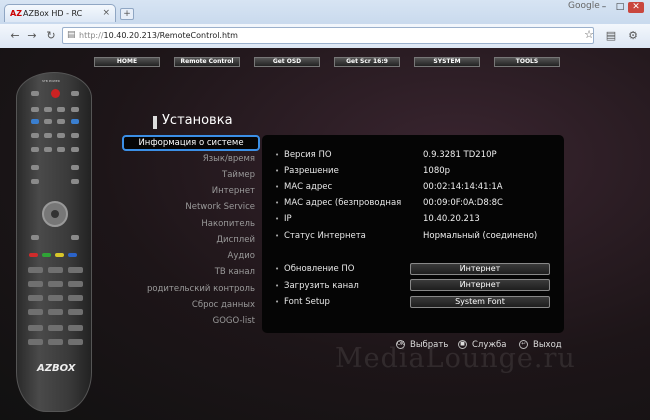 The width and height of the screenshot is (650, 420). I want to click on menu-remote-control-button: Remote Control, so click(207, 62).